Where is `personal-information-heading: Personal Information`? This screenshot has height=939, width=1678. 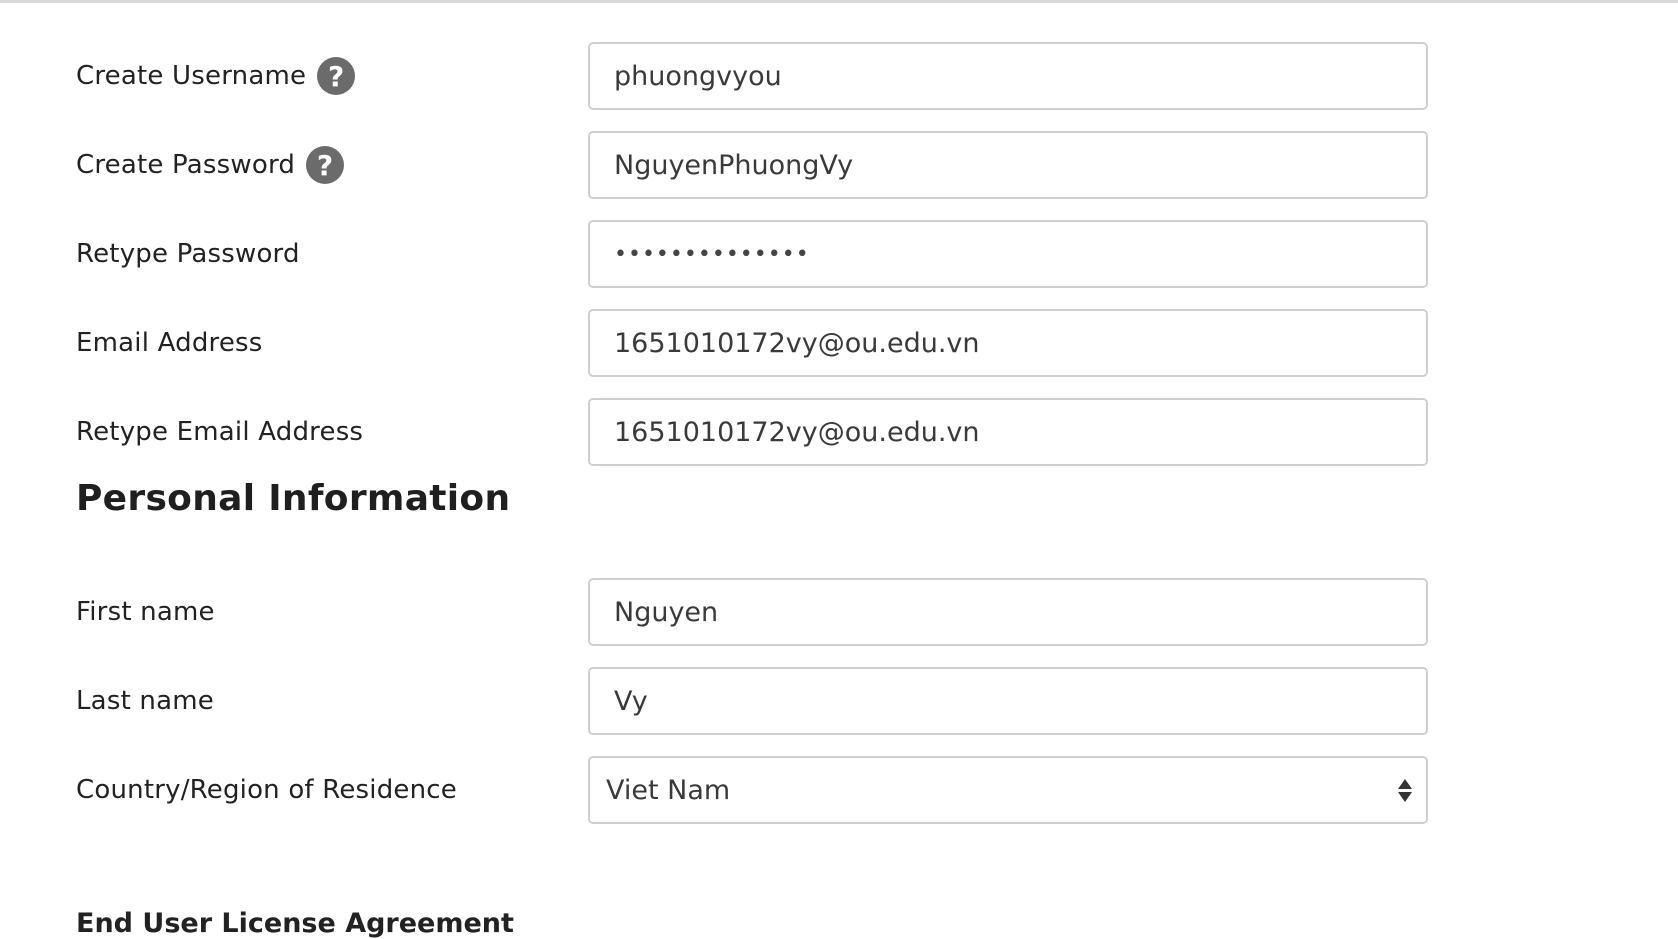 personal-information-heading: Personal Information is located at coordinates (293, 498).